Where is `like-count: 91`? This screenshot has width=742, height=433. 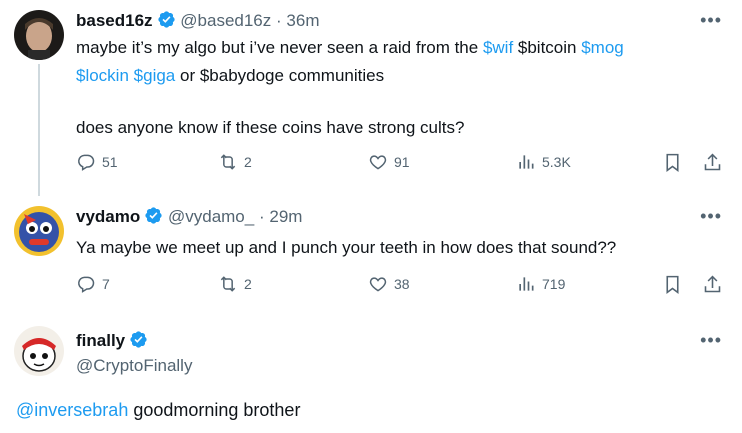
like-count: 91 is located at coordinates (402, 162).